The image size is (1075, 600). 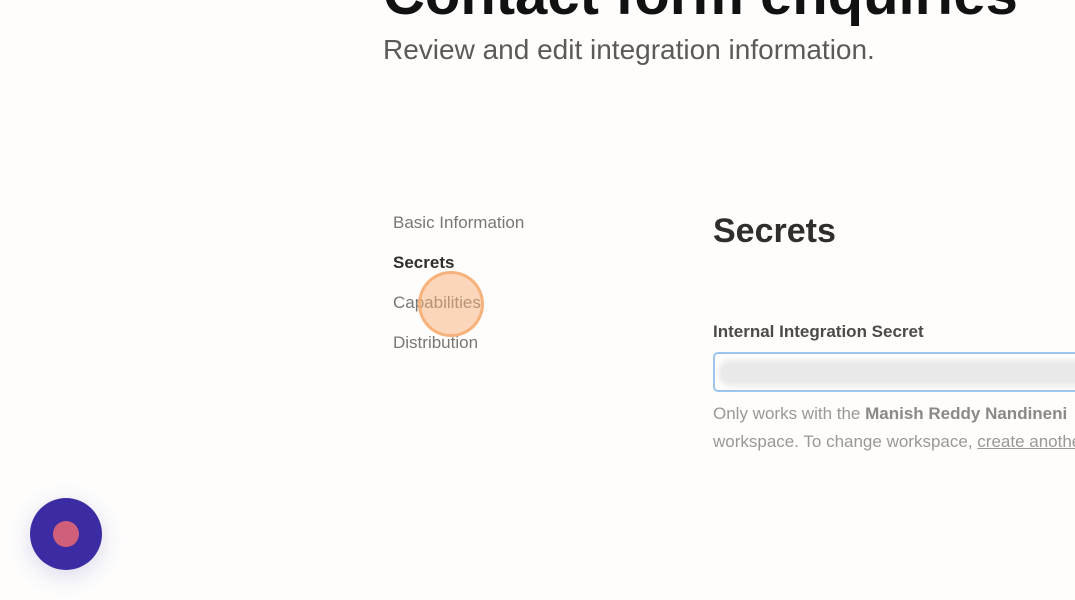 What do you see at coordinates (898, 373) in the screenshot?
I see `secret-value-blurred` at bounding box center [898, 373].